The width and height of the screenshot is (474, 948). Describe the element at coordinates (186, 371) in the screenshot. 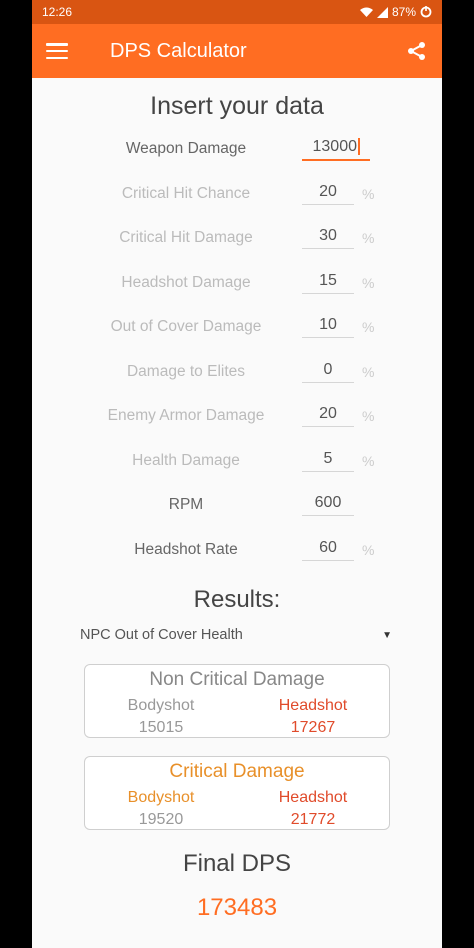

I see `field-label: Damage to Elites` at that location.